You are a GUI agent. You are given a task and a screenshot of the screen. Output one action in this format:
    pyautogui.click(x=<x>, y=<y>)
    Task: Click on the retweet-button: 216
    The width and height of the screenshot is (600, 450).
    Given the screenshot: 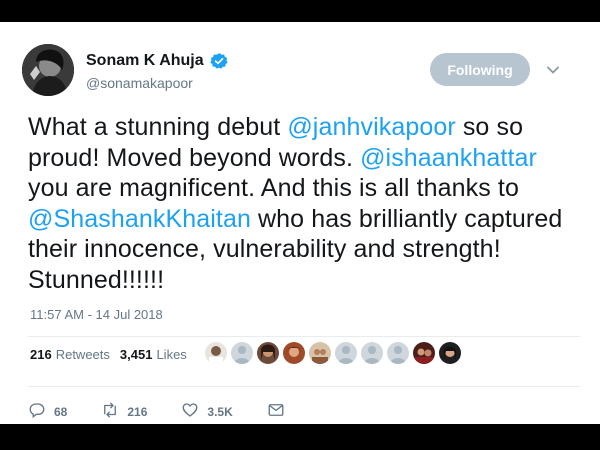 What is the action you would take?
    pyautogui.click(x=124, y=411)
    